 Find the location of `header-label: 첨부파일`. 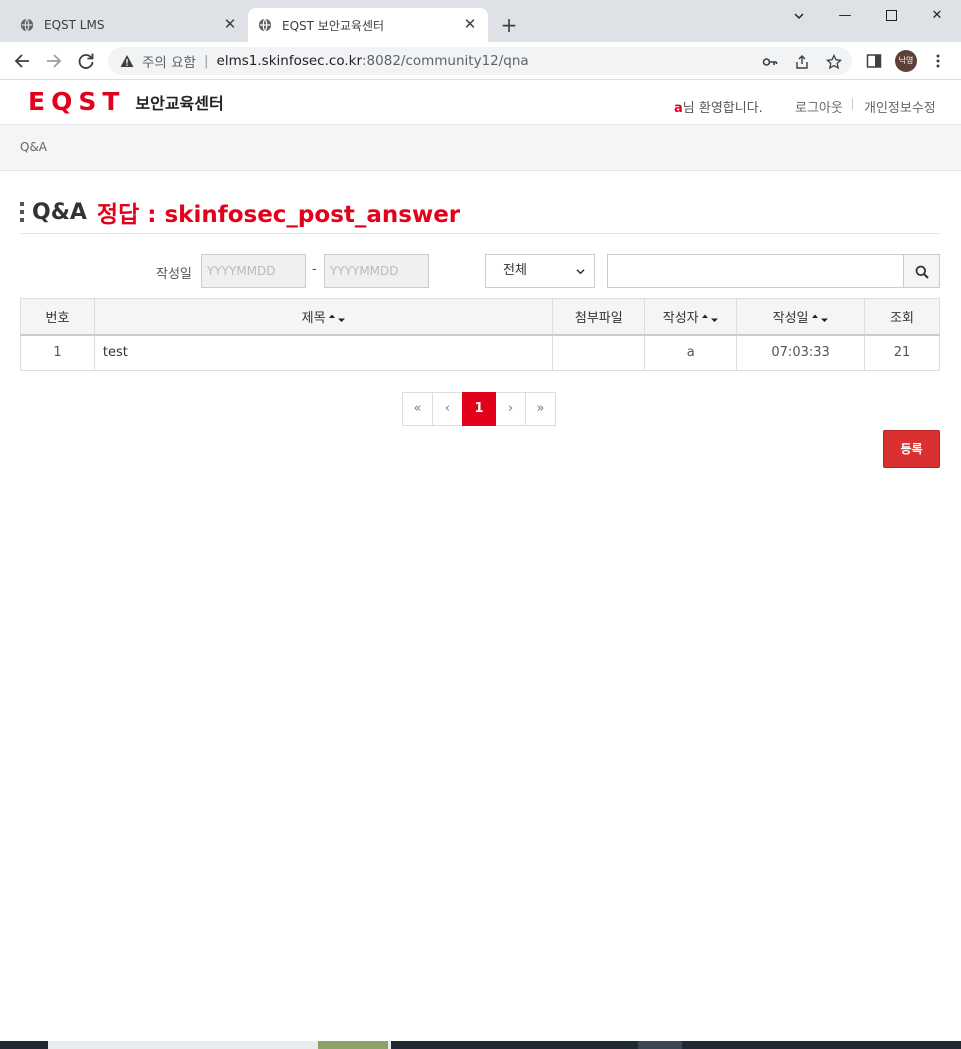

header-label: 첨부파일 is located at coordinates (598, 318).